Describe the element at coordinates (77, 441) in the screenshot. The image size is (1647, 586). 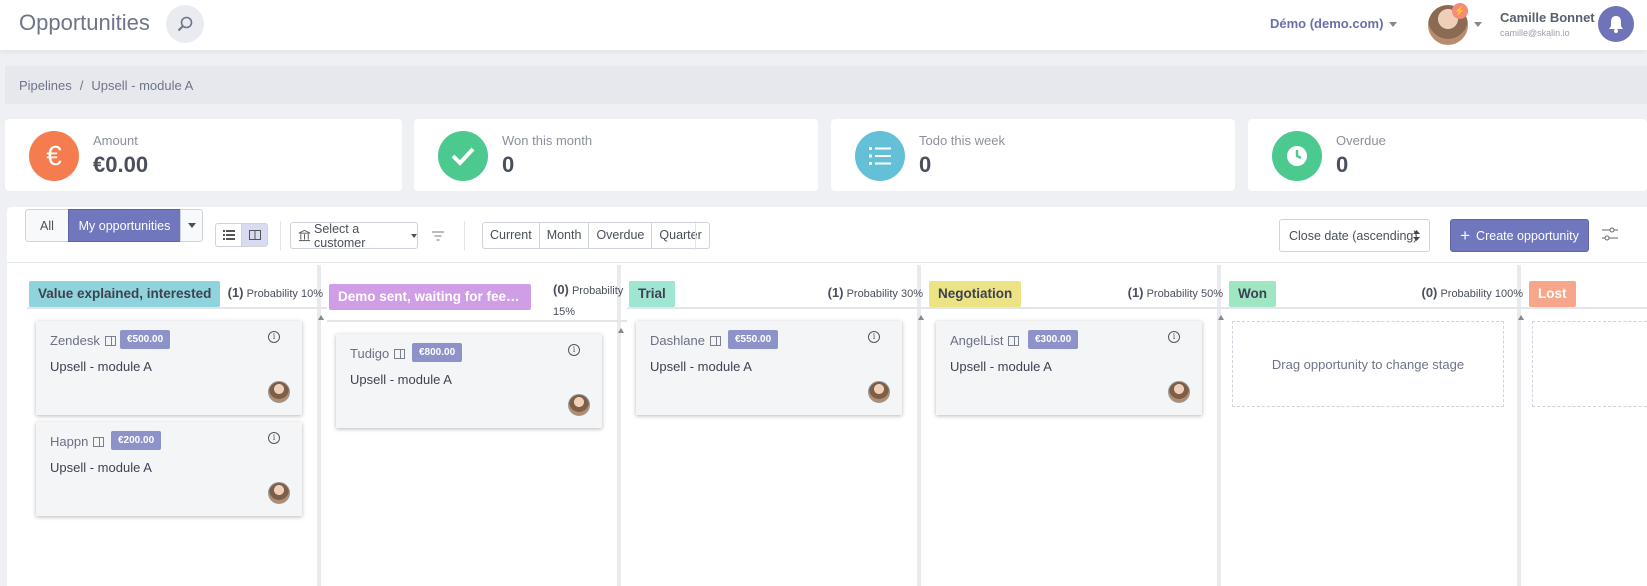
I see `opportunity-company: Happn` at that location.